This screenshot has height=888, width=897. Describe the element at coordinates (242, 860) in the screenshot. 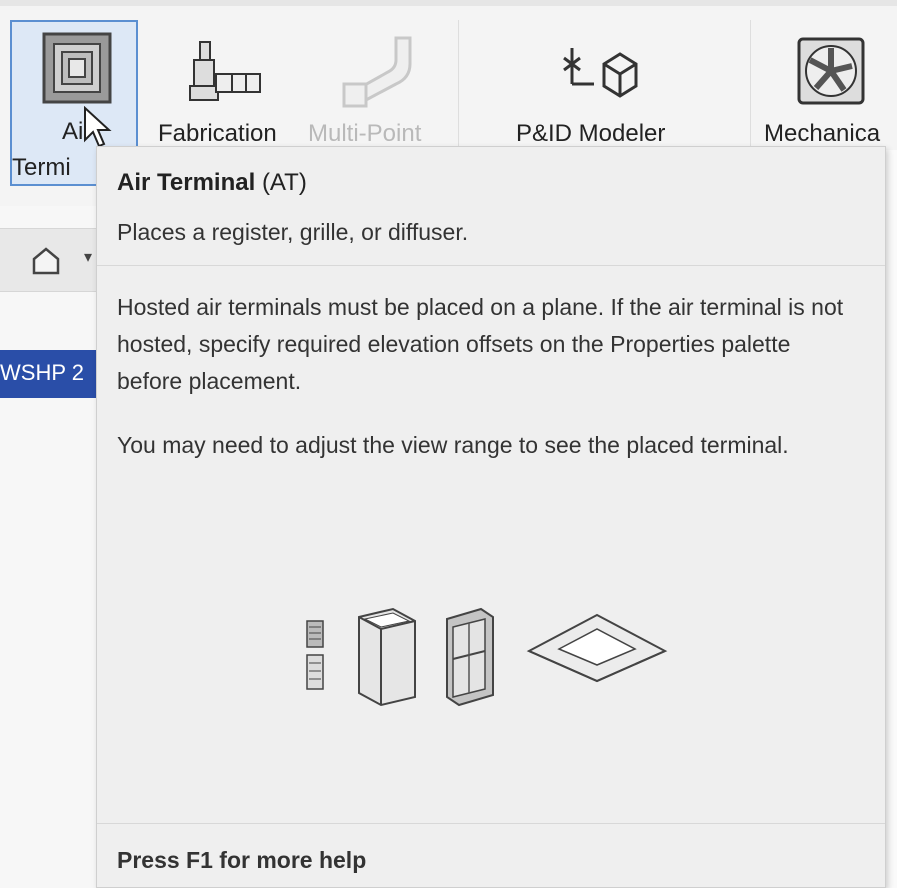

I see `tooltip-help-footer: Press F1 for more help` at that location.